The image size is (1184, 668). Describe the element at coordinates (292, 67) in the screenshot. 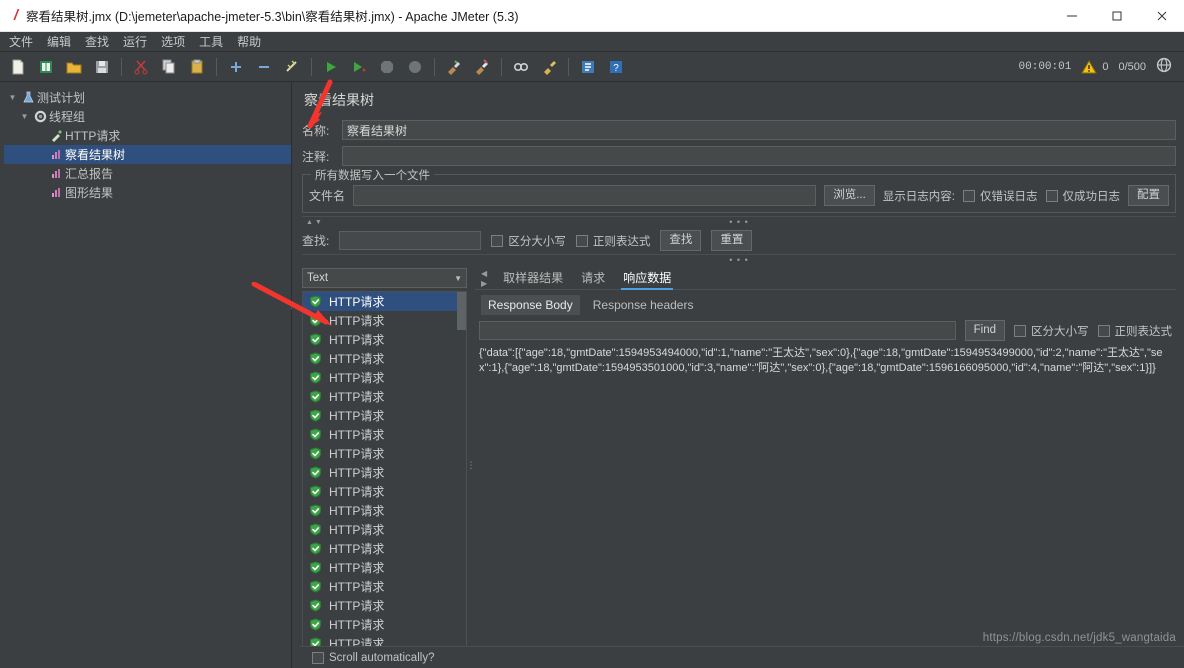

I see `toggle-icon` at that location.